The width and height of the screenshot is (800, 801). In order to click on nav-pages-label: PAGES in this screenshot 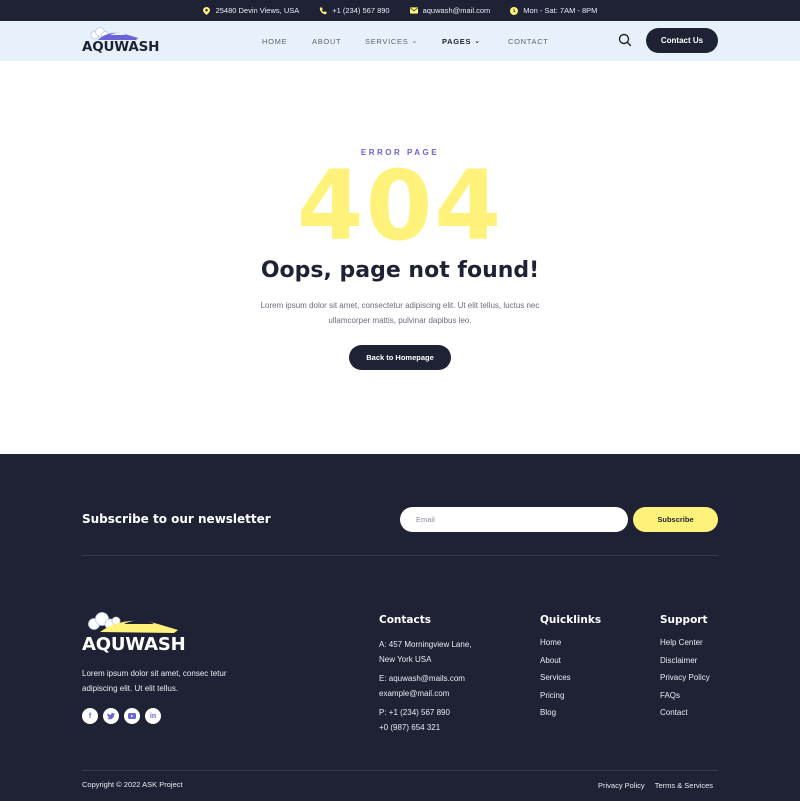, I will do `click(457, 41)`.